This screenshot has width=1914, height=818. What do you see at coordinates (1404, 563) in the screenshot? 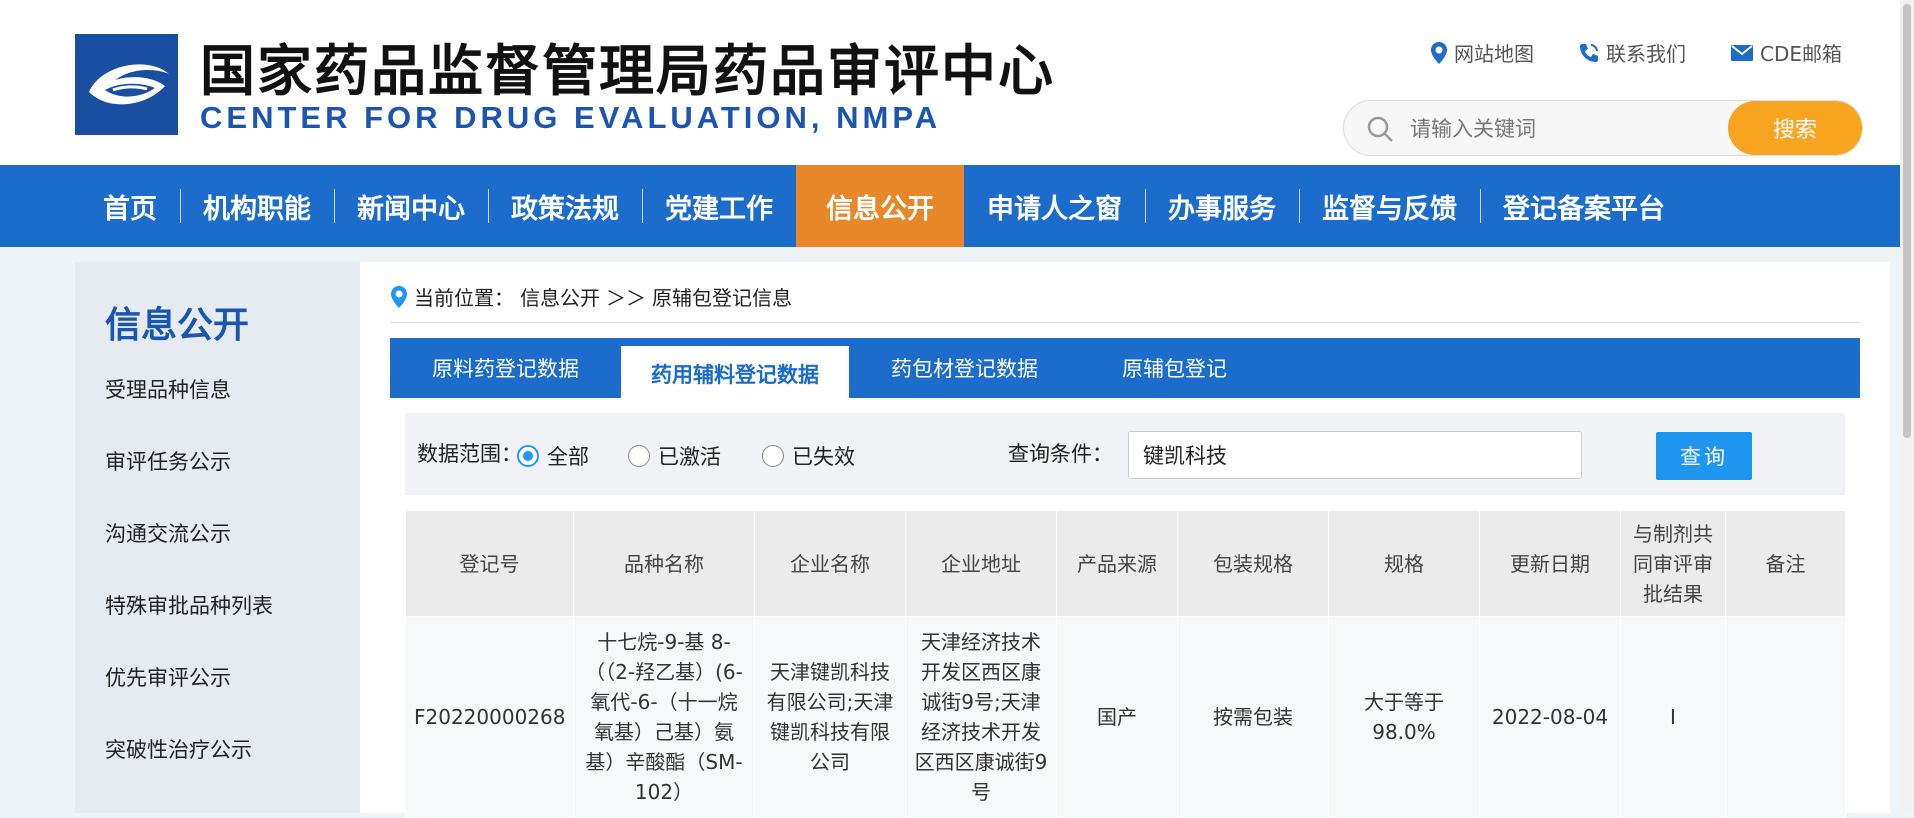
I see `col-header-spec: 规格` at bounding box center [1404, 563].